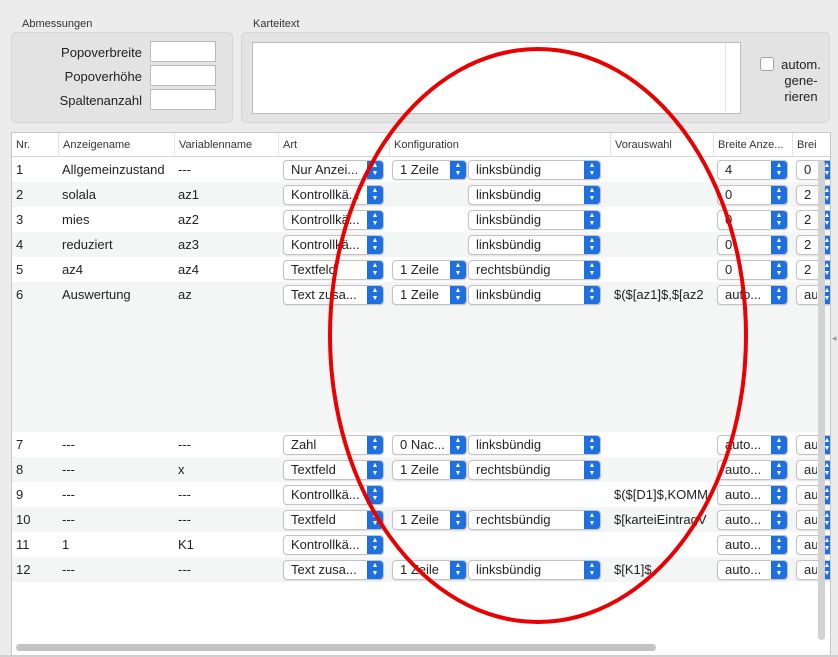  What do you see at coordinates (333, 445) in the screenshot?
I see `type-popup: Zahl ▲ ▼` at bounding box center [333, 445].